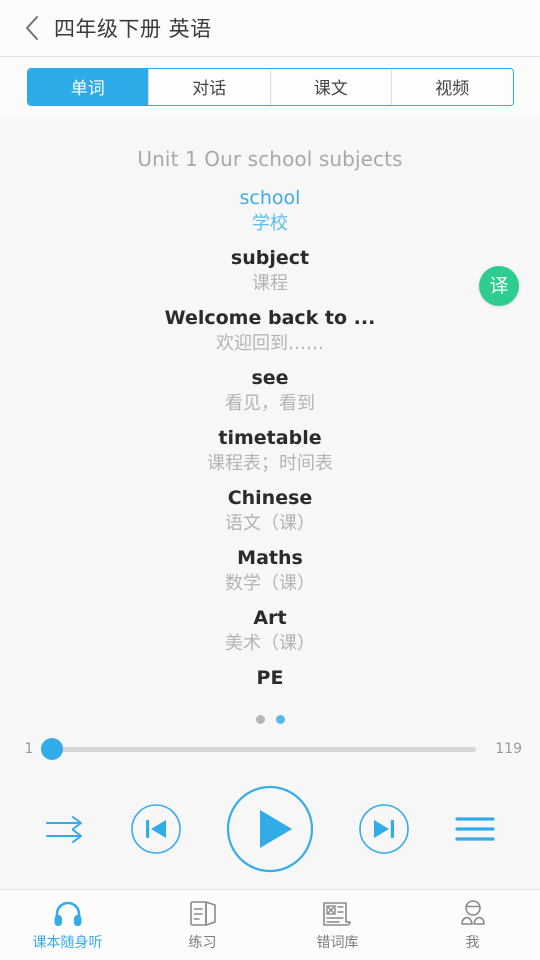 The height and width of the screenshot is (960, 540). Describe the element at coordinates (270, 511) in the screenshot. I see `word-item: Chinese 语文（课）` at that location.